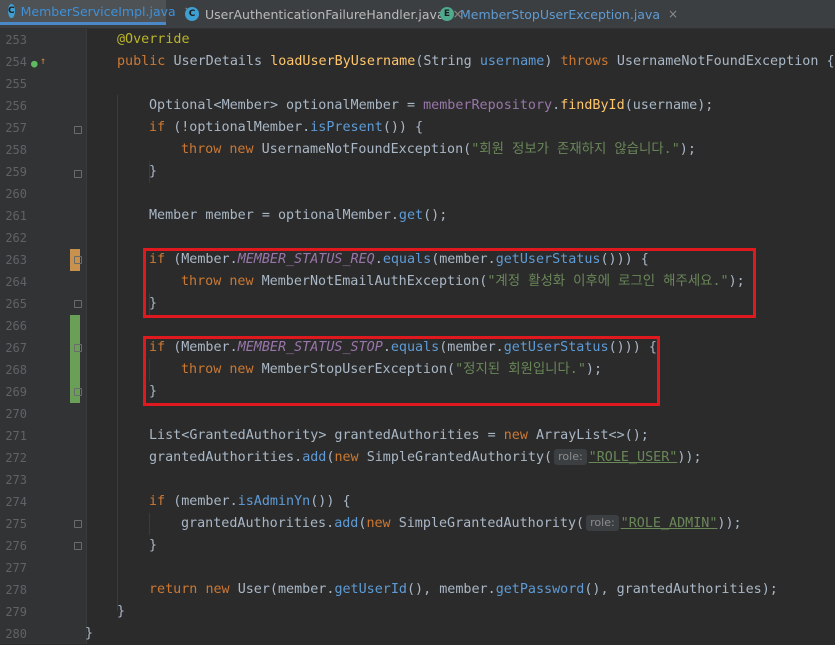  What do you see at coordinates (366, 149) in the screenshot?
I see `code-token: UsernameNotFoundException(` at bounding box center [366, 149].